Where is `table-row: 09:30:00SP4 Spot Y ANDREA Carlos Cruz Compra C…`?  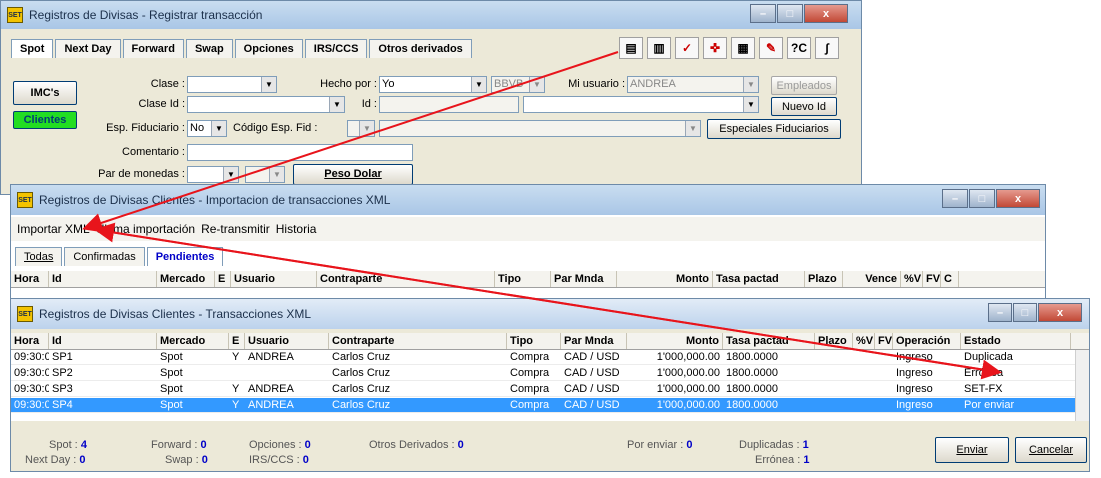
table-row: 09:30:00SP4 Spot Y ANDREA Carlos Cruz Compra C… is located at coordinates (543, 405).